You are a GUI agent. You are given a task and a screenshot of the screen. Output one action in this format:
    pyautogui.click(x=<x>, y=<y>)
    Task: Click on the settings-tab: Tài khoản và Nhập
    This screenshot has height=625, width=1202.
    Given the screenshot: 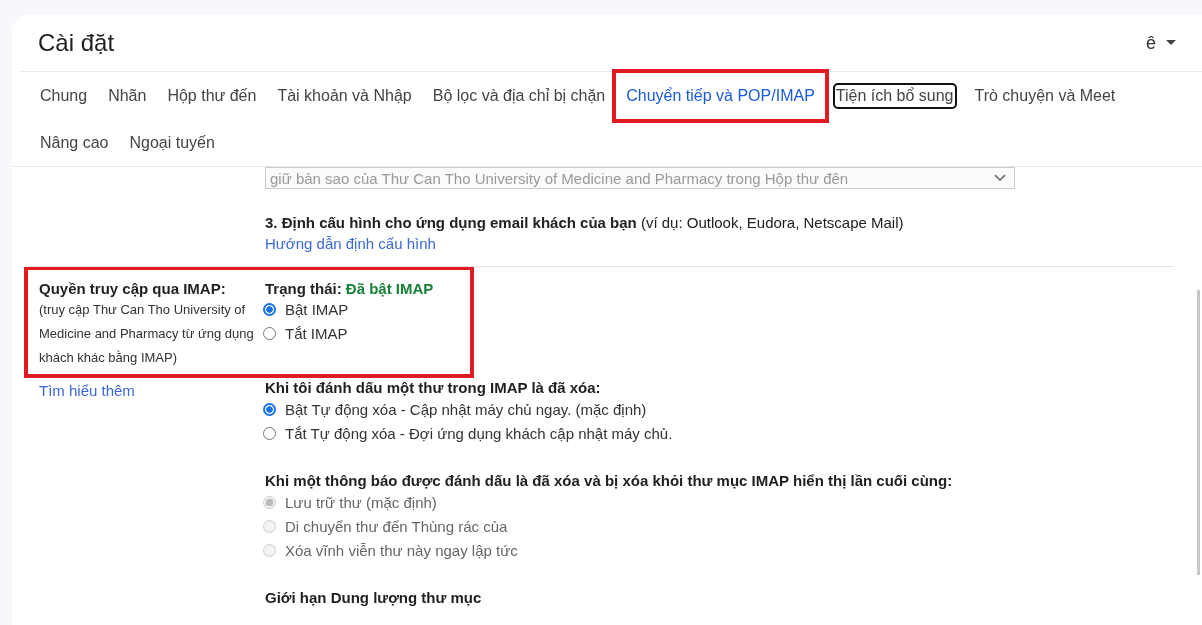 What is the action you would take?
    pyautogui.click(x=344, y=95)
    